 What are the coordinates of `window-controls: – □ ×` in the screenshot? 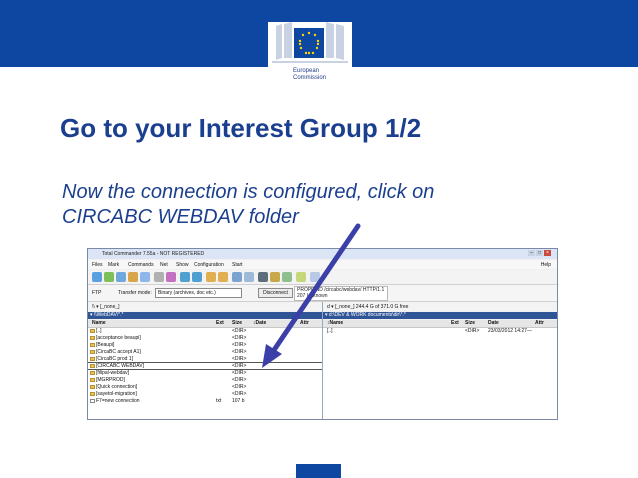 It's located at (541, 253).